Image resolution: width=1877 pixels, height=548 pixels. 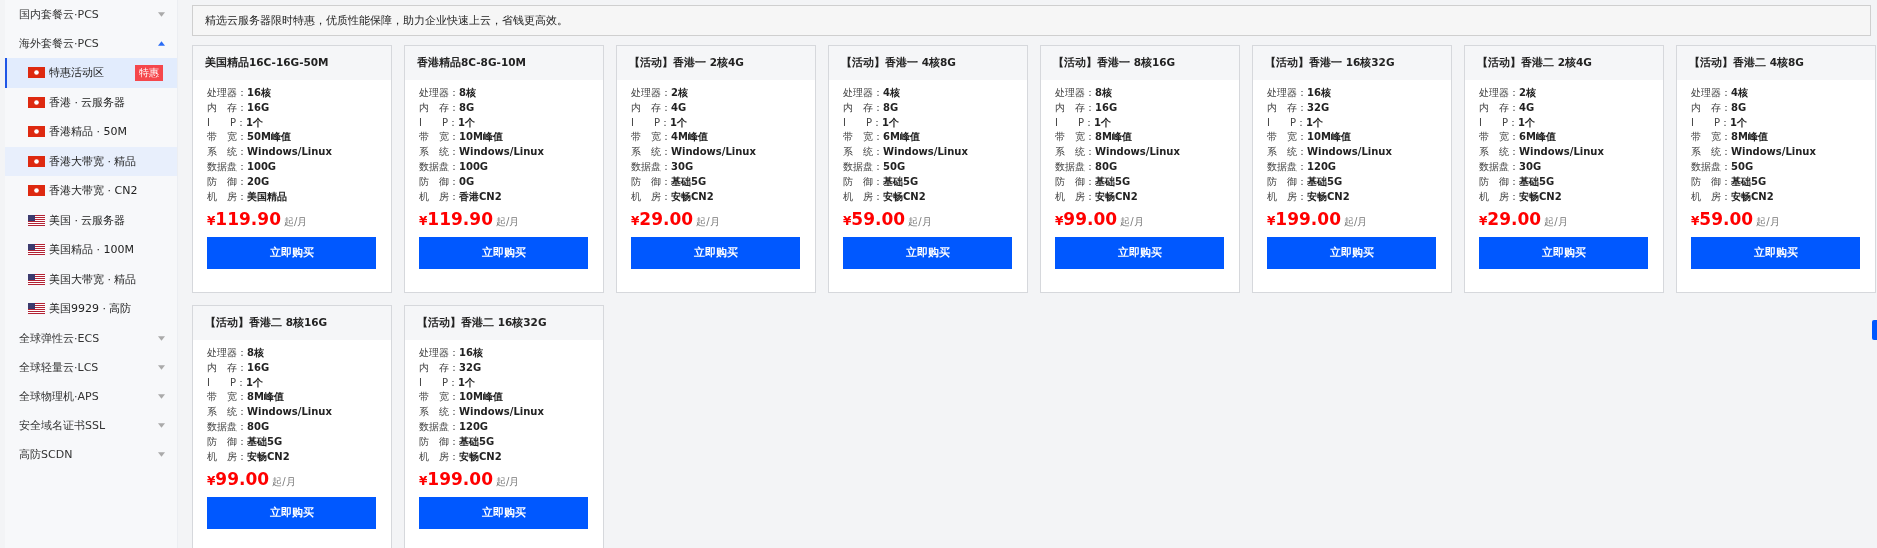 I want to click on product-title: 【活动】香港二 16核32G, so click(x=482, y=323).